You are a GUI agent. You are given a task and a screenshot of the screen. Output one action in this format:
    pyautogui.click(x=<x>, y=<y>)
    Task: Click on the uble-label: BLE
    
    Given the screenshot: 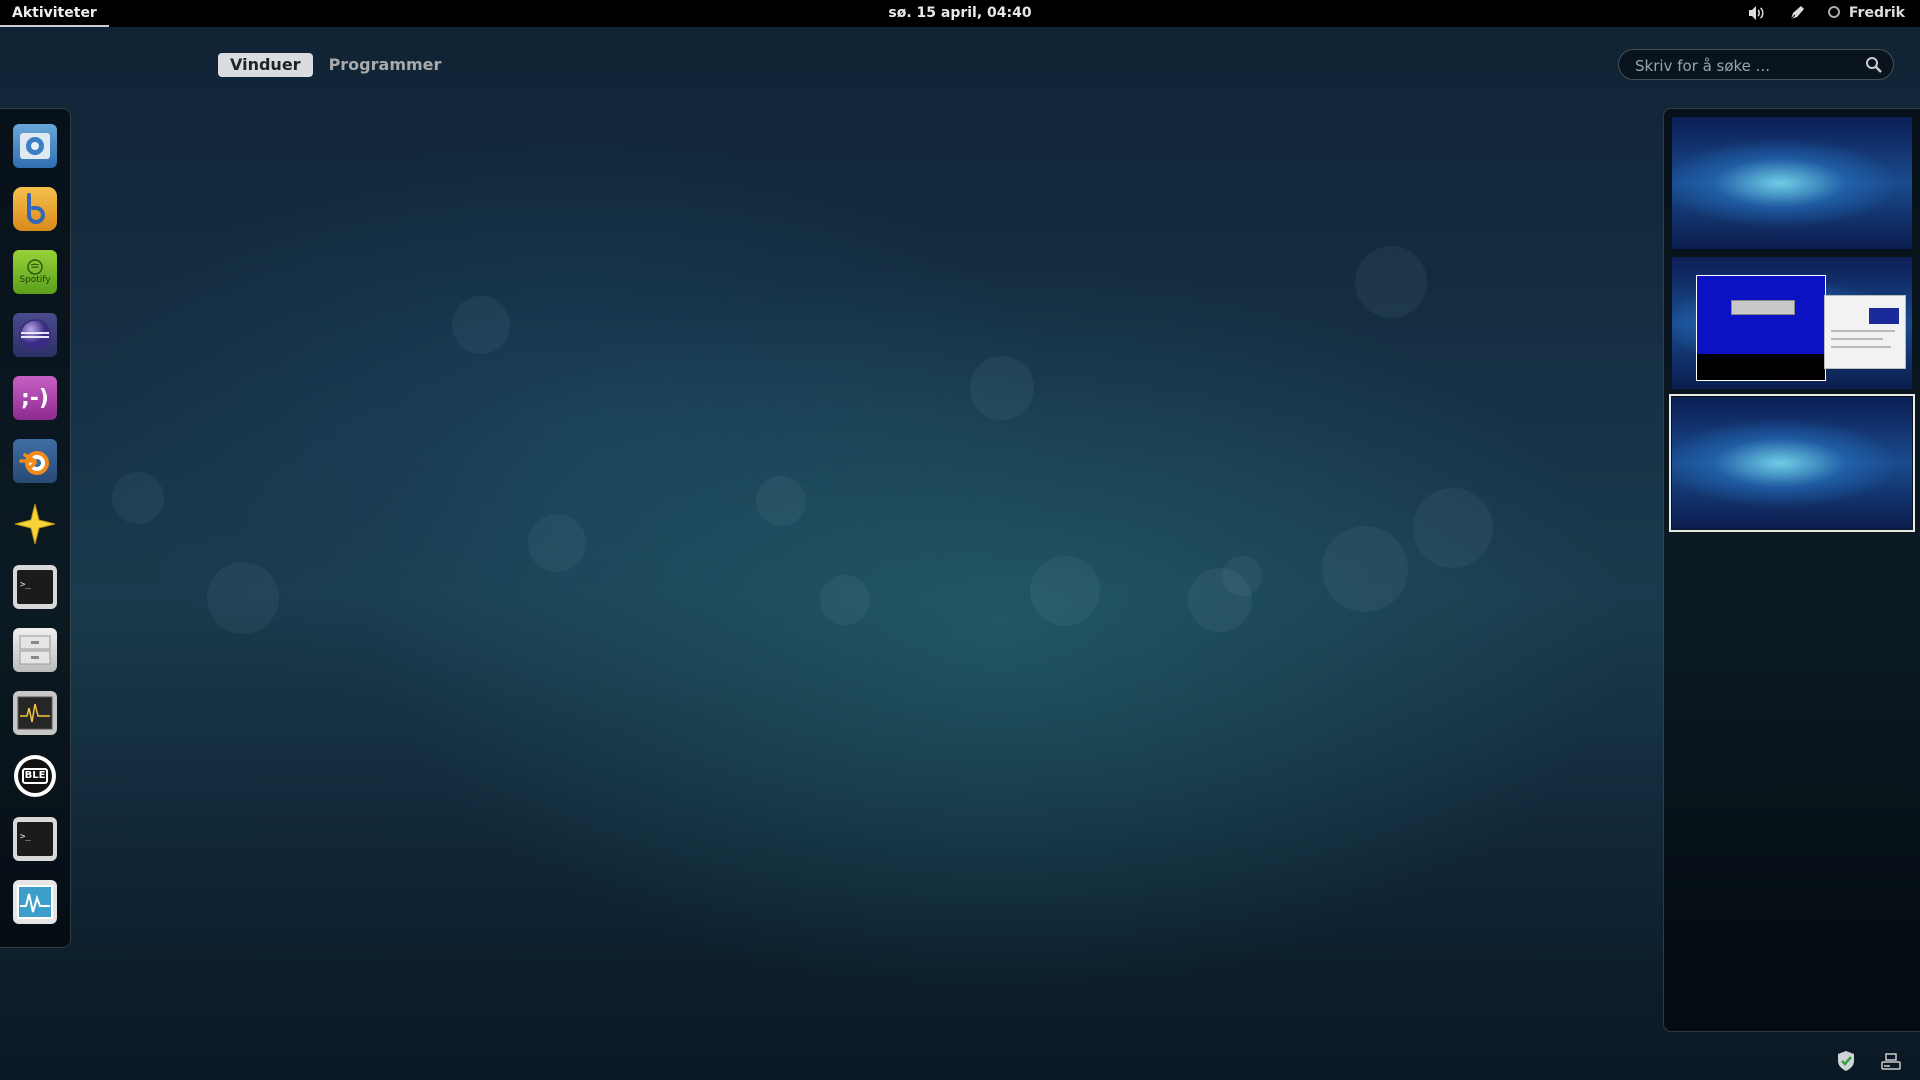 What is the action you would take?
    pyautogui.click(x=35, y=776)
    